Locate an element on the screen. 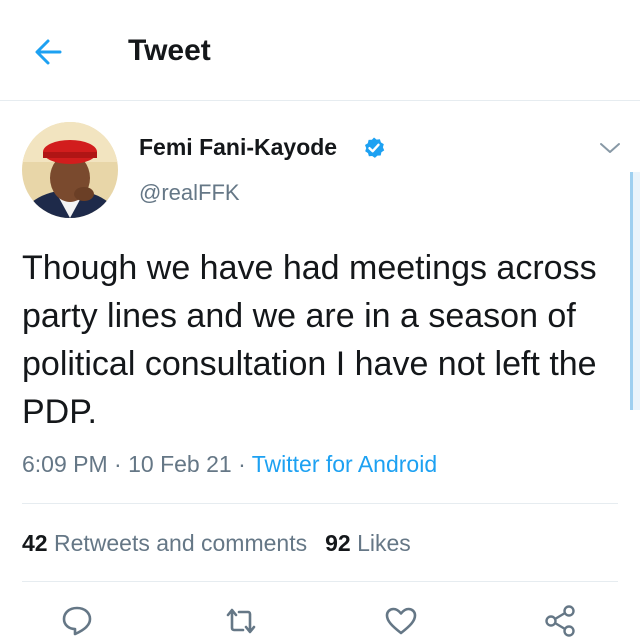 The image size is (640, 644). side-edge-panel is located at coordinates (635, 291).